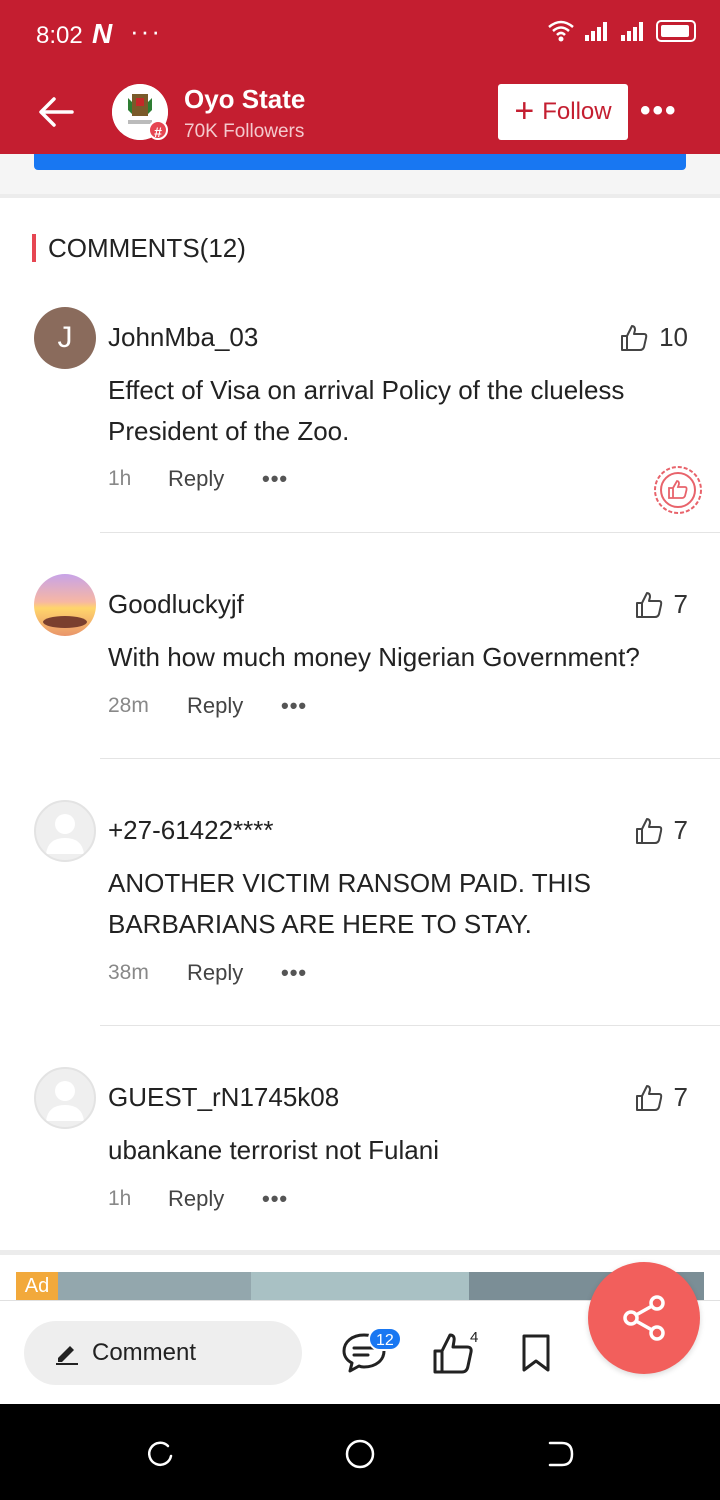  I want to click on pencil-icon, so click(67, 1355).